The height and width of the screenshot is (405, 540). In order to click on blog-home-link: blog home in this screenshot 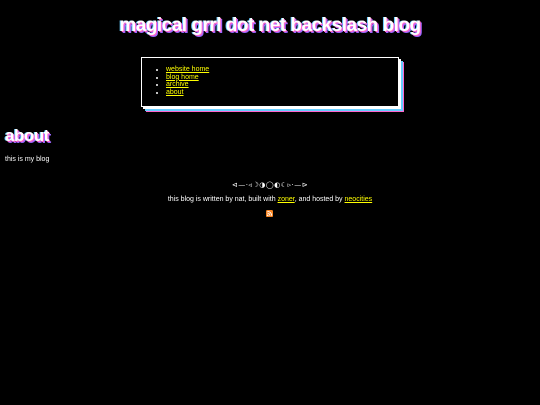, I will do `click(182, 77)`.